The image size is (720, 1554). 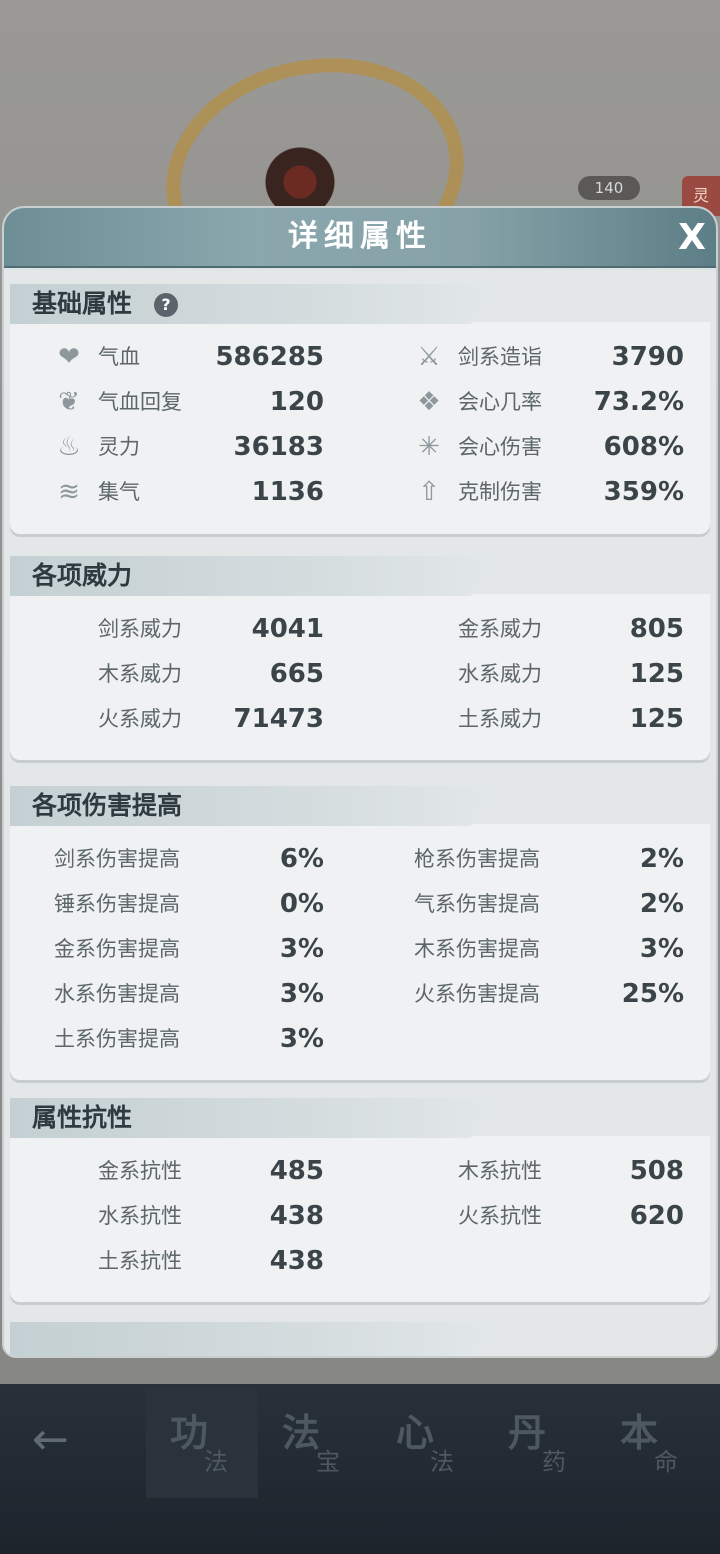 I want to click on stat-value: 665, so click(x=296, y=674).